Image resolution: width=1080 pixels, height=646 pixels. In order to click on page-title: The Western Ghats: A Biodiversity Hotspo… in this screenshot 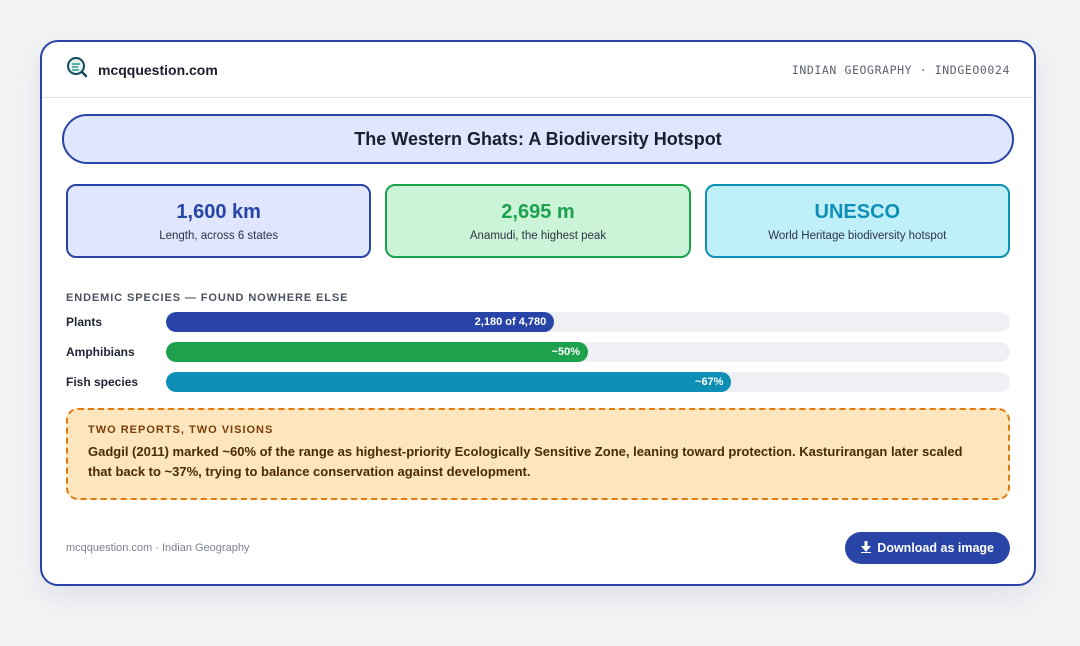, I will do `click(538, 138)`.